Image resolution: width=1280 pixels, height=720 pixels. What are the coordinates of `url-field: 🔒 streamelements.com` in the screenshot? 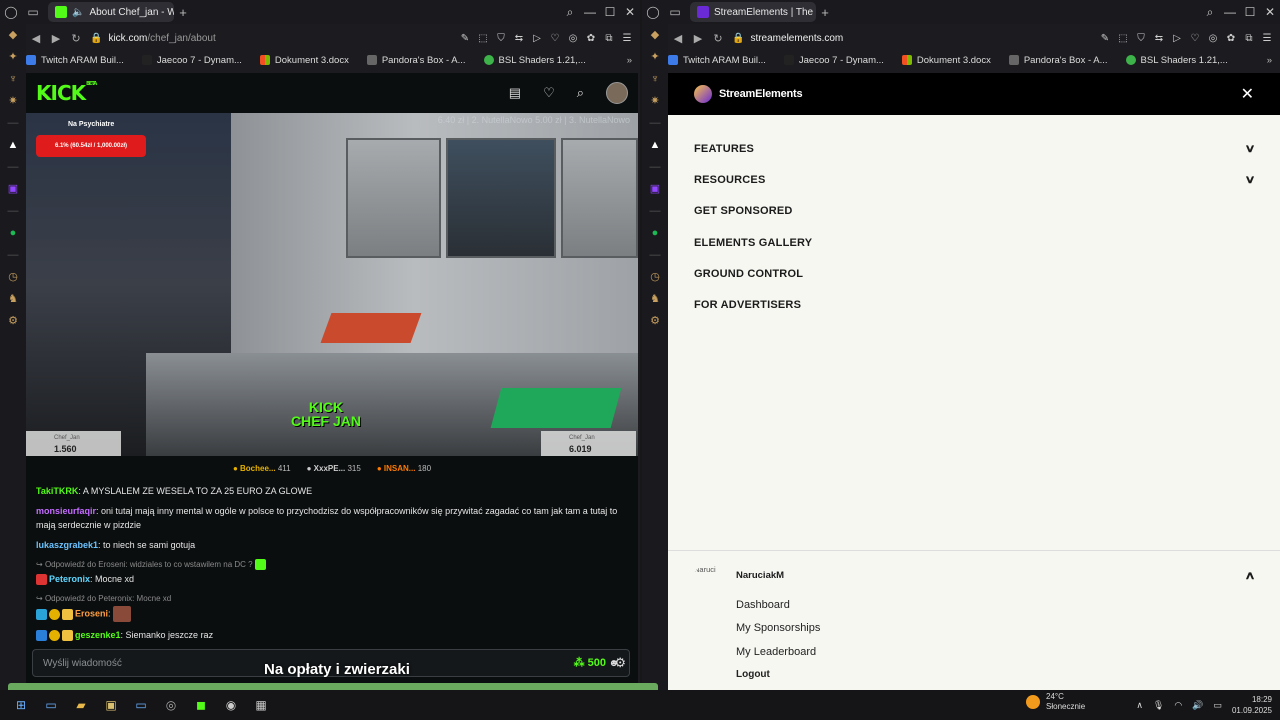 It's located at (912, 38).